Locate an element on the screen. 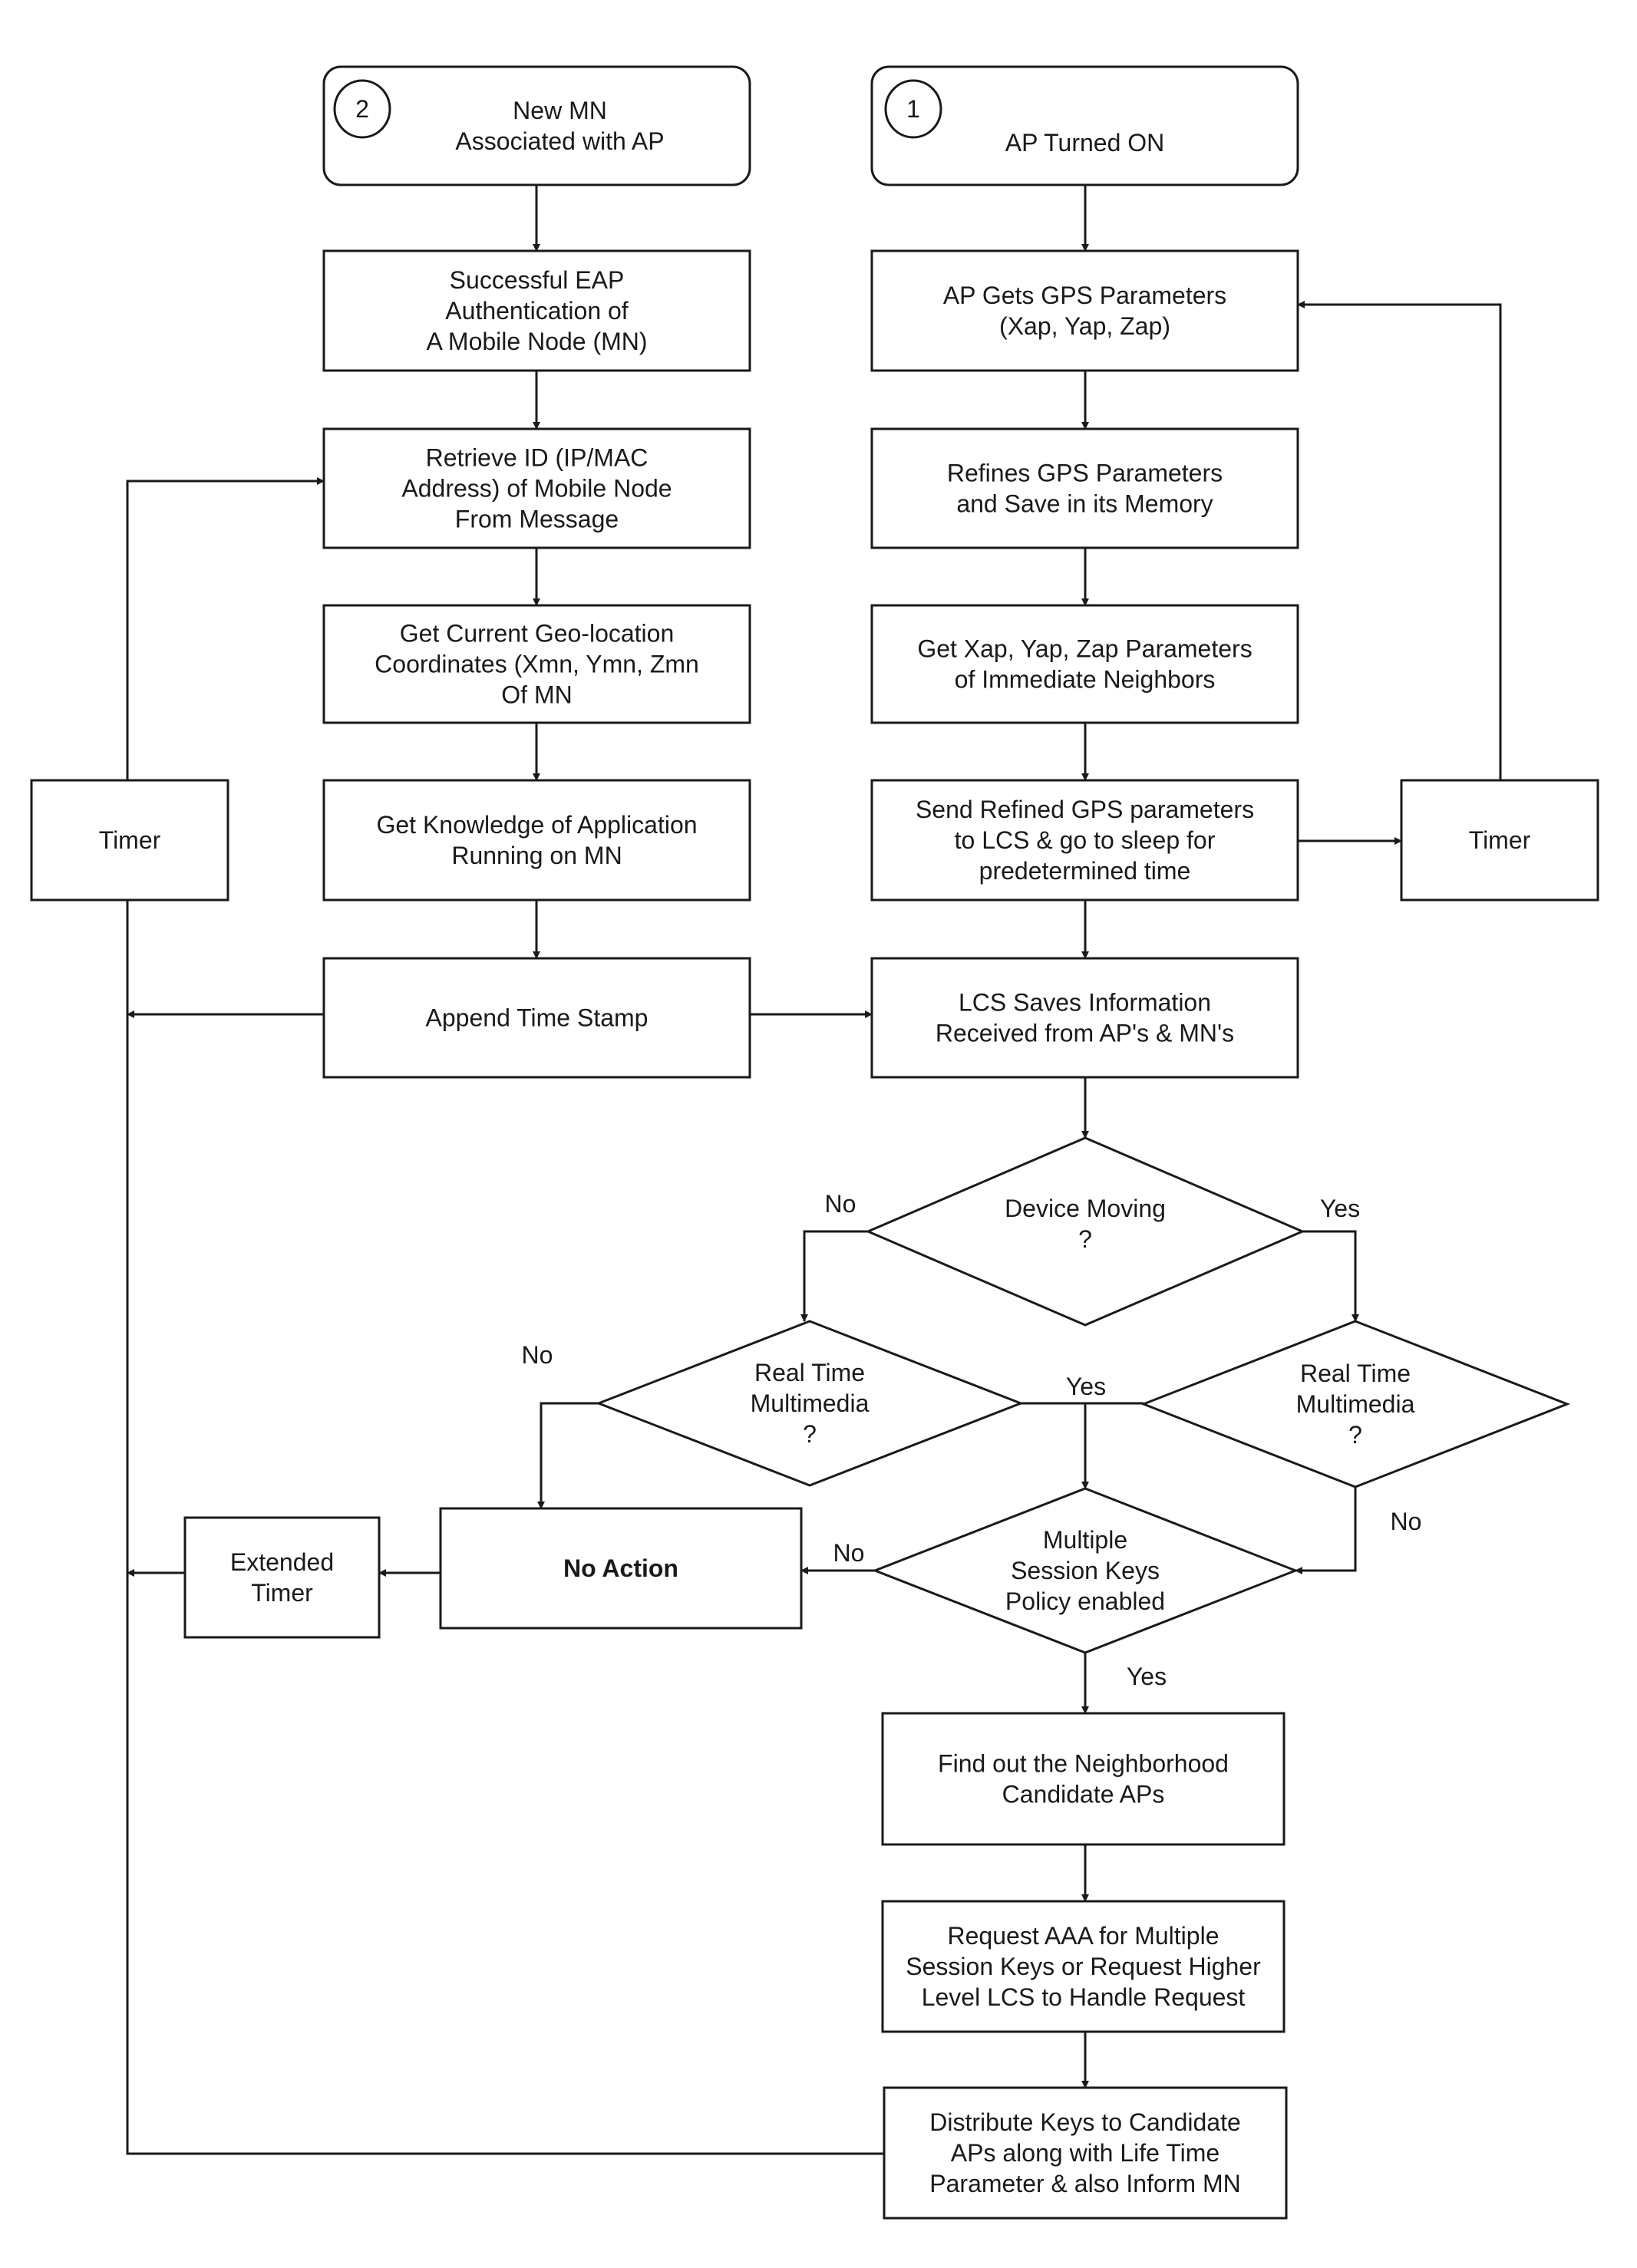 Image resolution: width=1637 pixels, height=2268 pixels. node-label-line: Coordinates (Xmn, Ymn, Zmn is located at coordinates (537, 664).